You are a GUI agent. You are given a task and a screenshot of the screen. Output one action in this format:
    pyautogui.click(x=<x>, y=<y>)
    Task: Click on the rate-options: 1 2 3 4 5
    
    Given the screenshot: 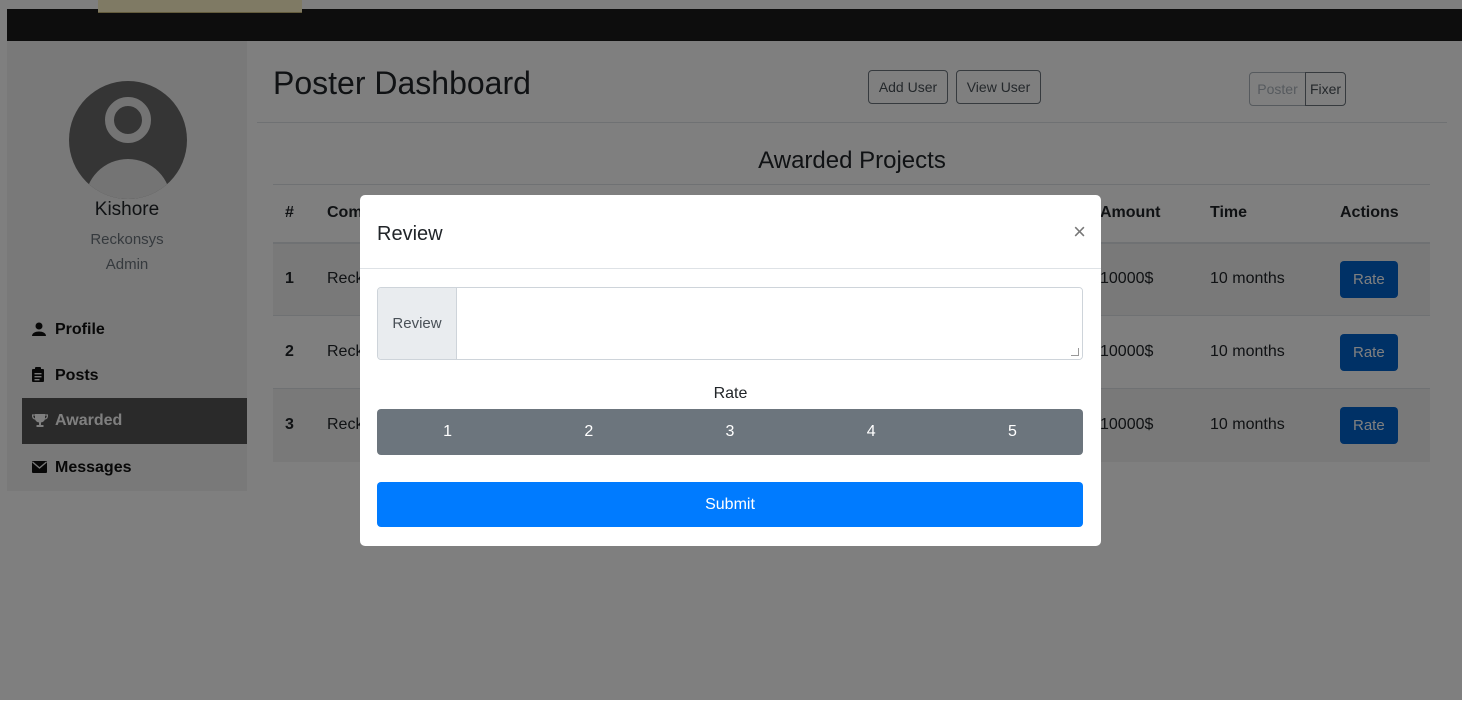 What is the action you would take?
    pyautogui.click(x=730, y=432)
    